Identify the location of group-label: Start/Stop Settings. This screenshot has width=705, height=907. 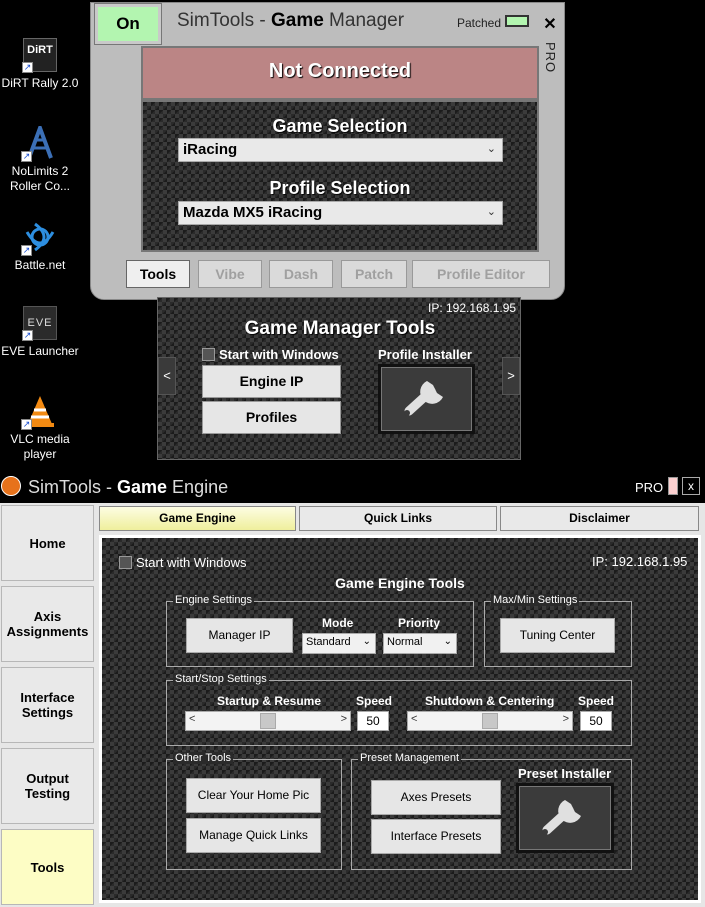
(221, 679).